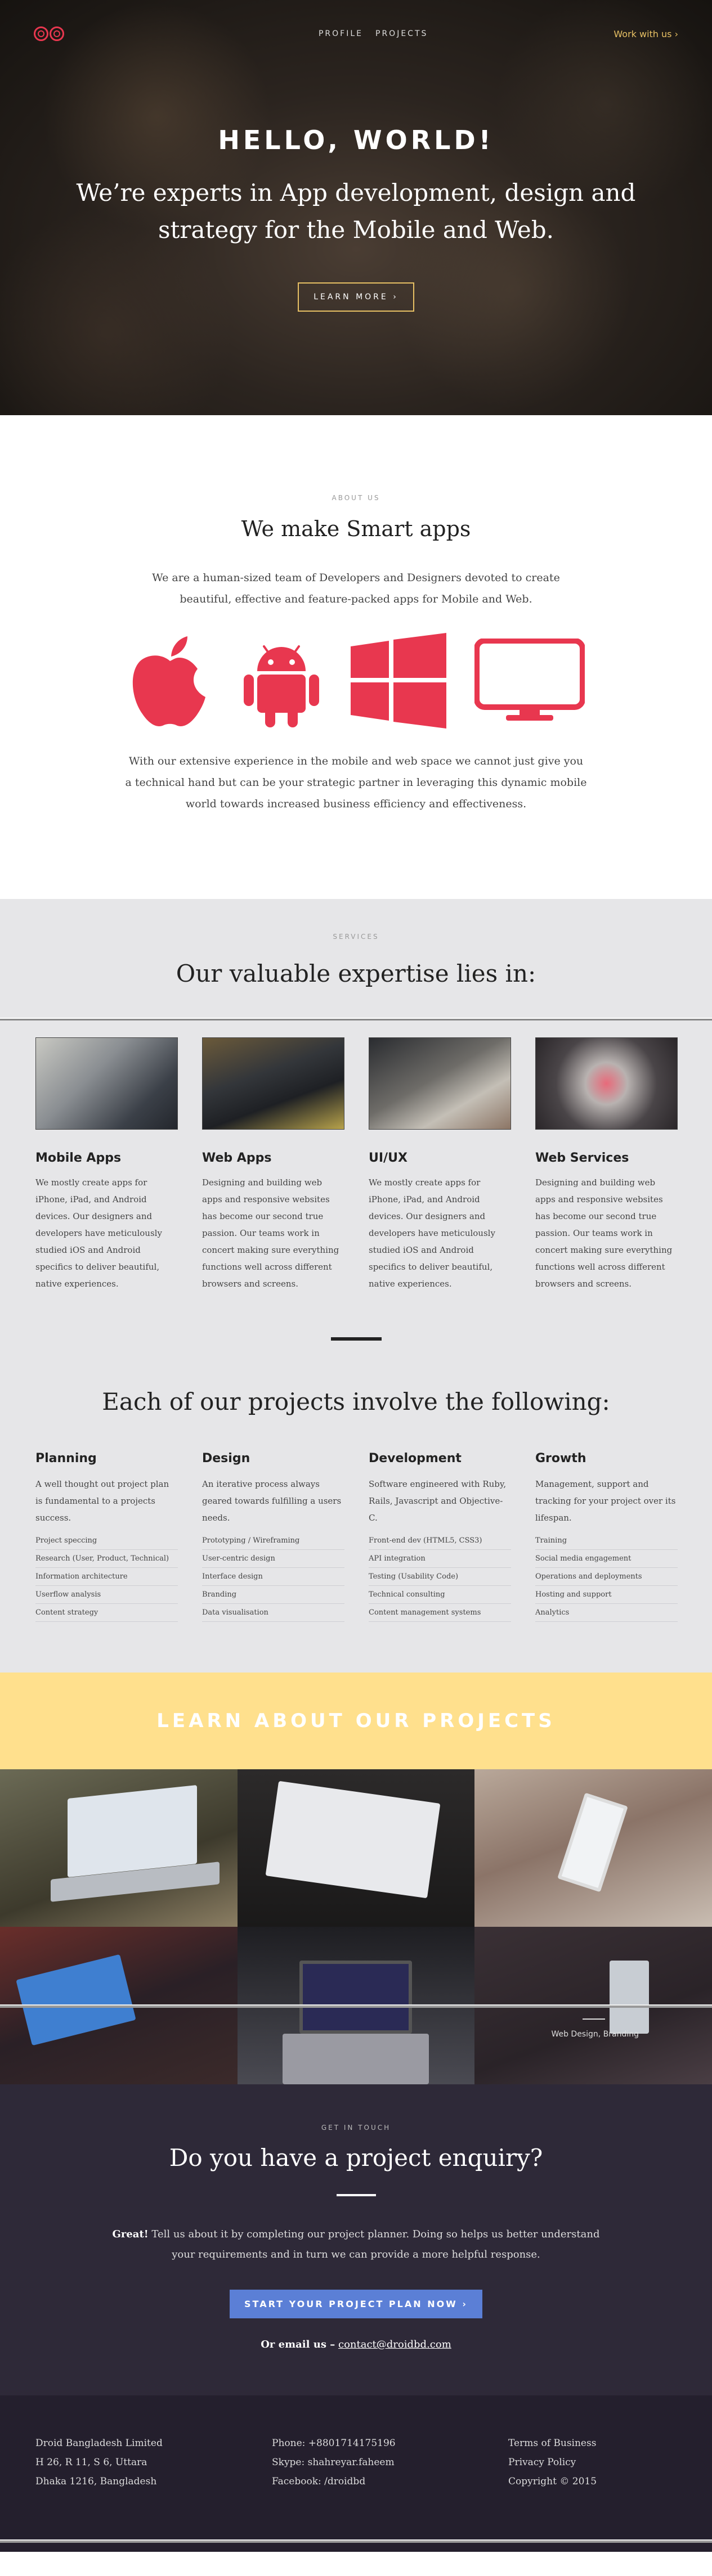  Describe the element at coordinates (606, 1595) in the screenshot. I see `list-item: Hosting and support` at that location.